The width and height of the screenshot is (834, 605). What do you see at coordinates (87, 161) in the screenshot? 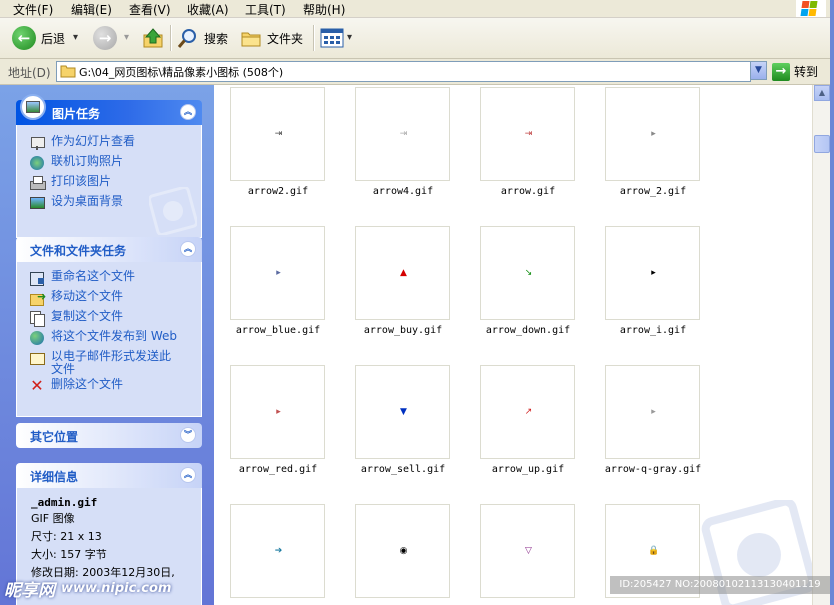
I see `task-label: 联机订购照片` at bounding box center [87, 161].